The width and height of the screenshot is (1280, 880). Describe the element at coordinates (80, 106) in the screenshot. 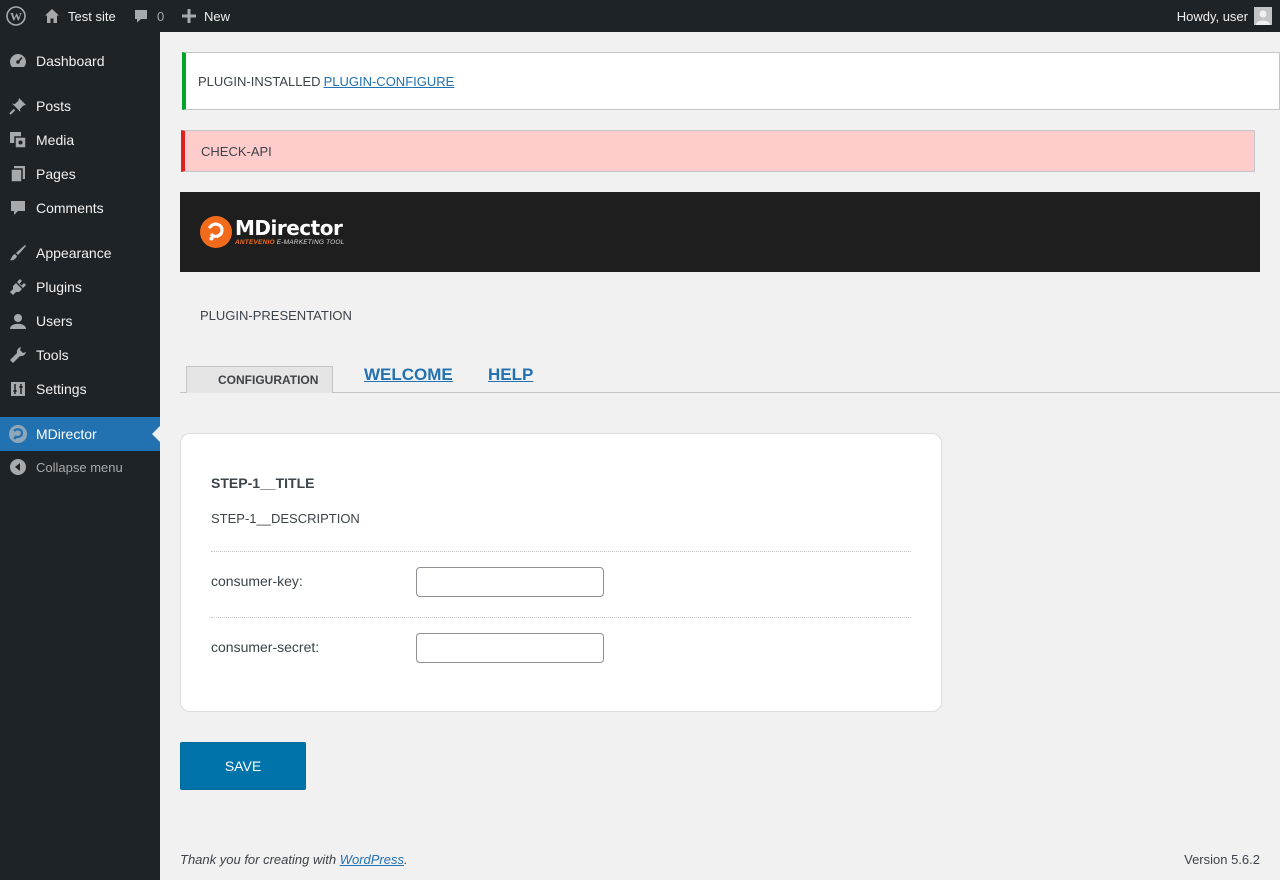

I see `sidebar-item-posts: Posts` at that location.